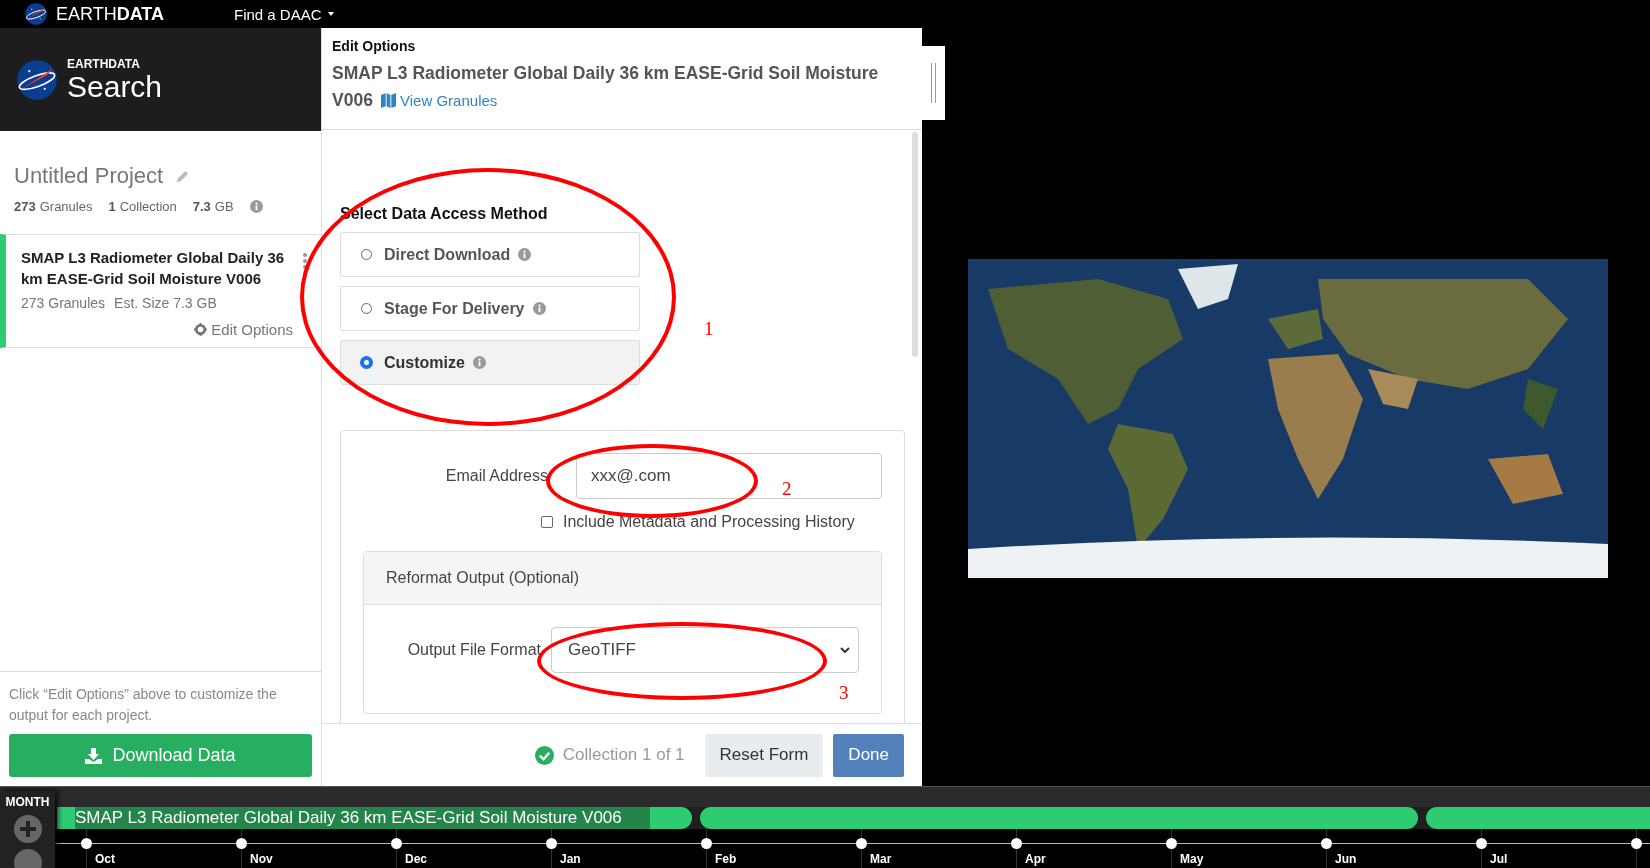 This screenshot has width=1650, height=868. I want to click on month-label: Jan, so click(570, 859).